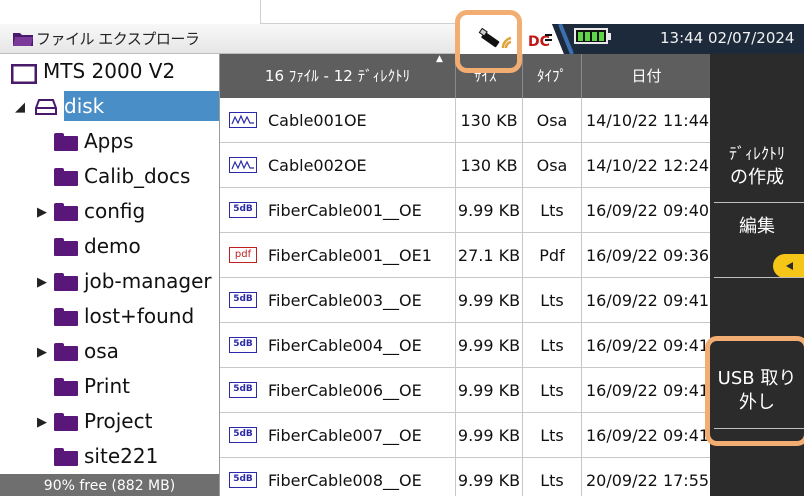 The width and height of the screenshot is (804, 496). What do you see at coordinates (489, 165) in the screenshot?
I see `file-size: 130 KB` at bounding box center [489, 165].